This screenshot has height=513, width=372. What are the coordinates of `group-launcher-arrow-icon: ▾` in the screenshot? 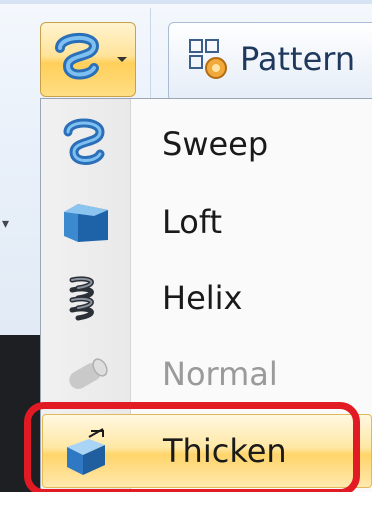 It's located at (5, 224).